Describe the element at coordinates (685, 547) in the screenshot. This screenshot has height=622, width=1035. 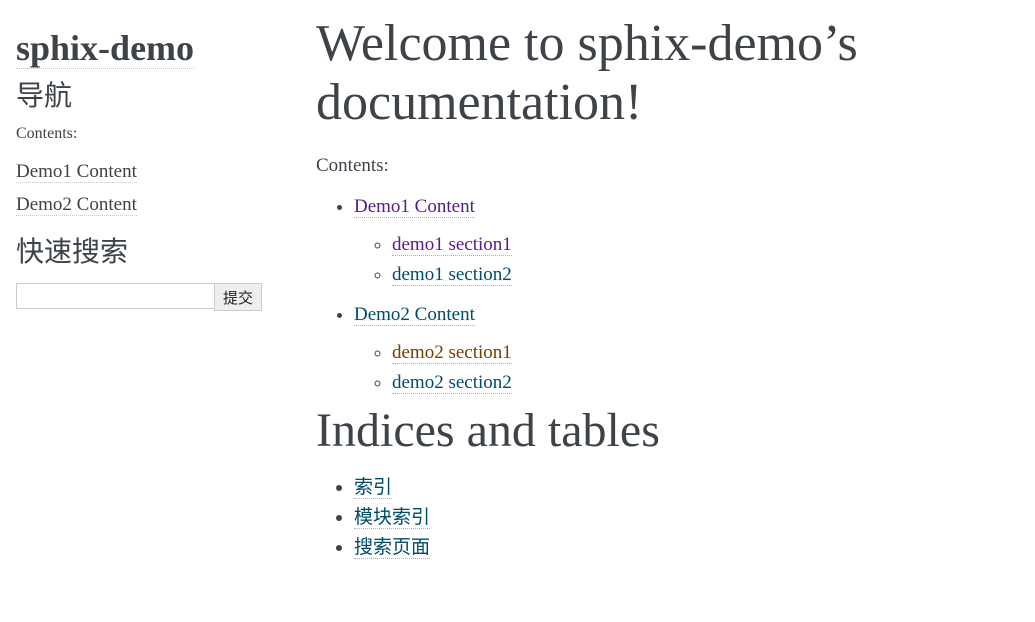
I see `indices-item: 搜索页面` at that location.